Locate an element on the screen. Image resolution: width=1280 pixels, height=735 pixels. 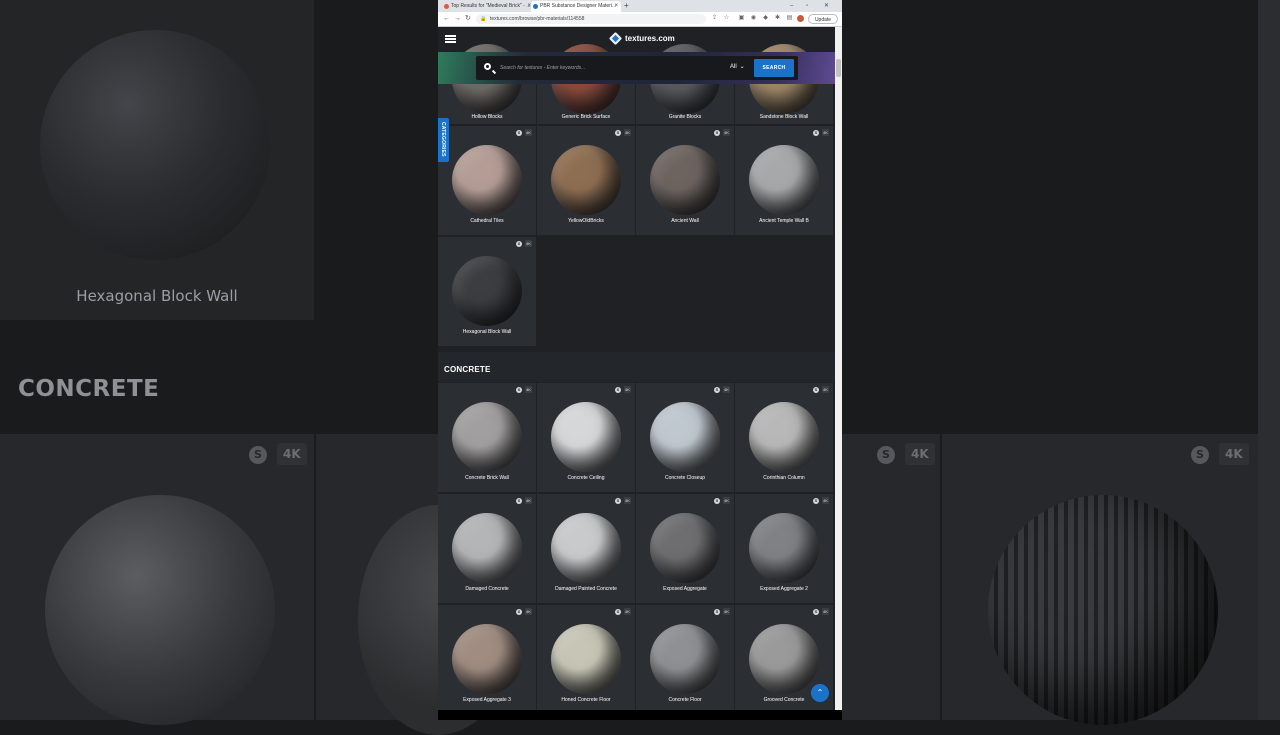
maximize-icon: ▫ is located at coordinates (807, 6).